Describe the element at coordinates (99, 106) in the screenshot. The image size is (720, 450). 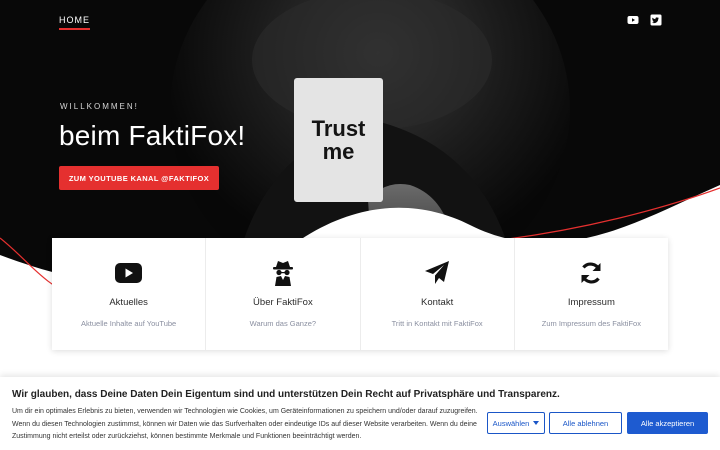
I see `welcome-text: WILLKOMMEN!` at that location.